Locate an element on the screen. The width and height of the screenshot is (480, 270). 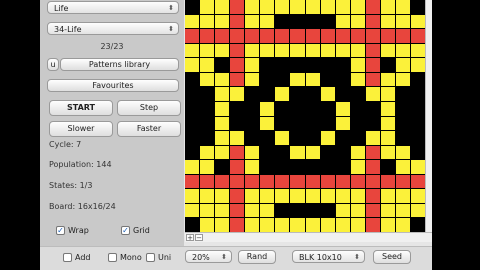
u-button: u is located at coordinates (53, 64).